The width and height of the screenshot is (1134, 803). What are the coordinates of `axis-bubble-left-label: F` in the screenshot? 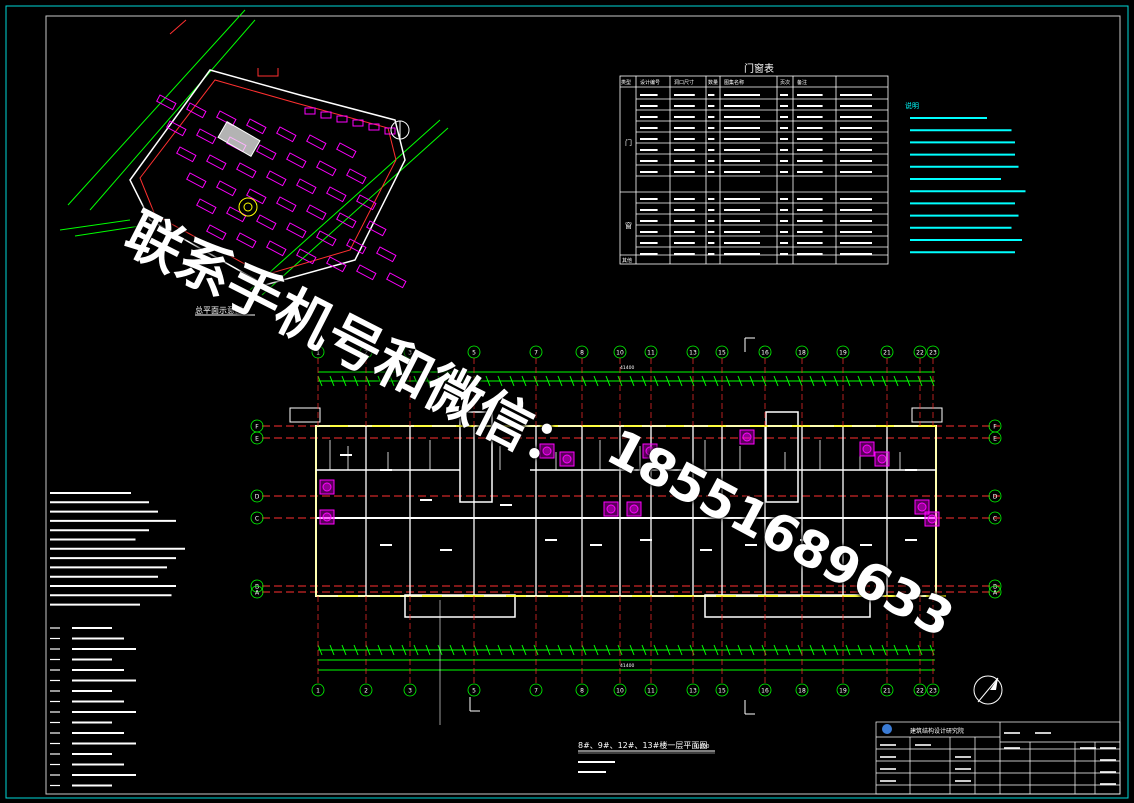 It's located at (257, 427).